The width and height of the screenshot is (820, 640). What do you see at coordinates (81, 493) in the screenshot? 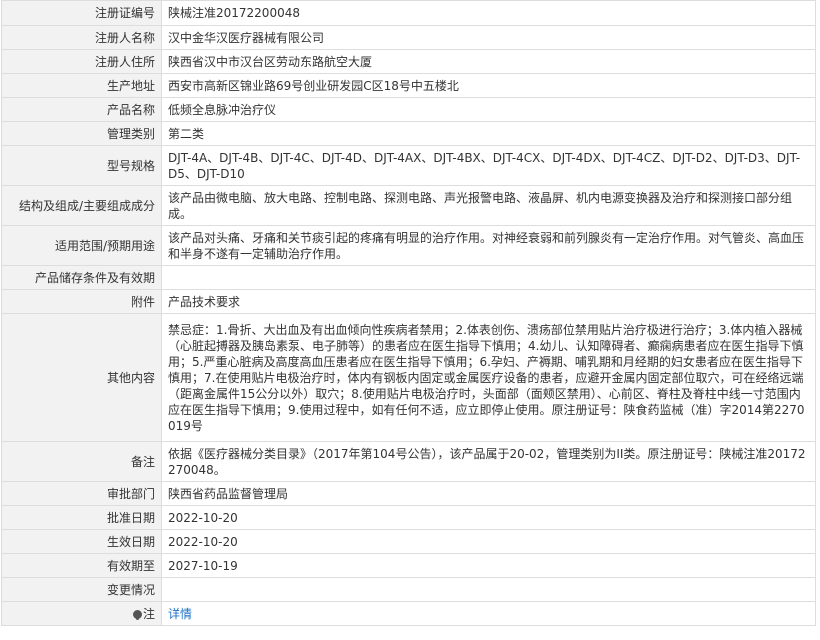
I see `row-label: 审批部门` at bounding box center [81, 493].